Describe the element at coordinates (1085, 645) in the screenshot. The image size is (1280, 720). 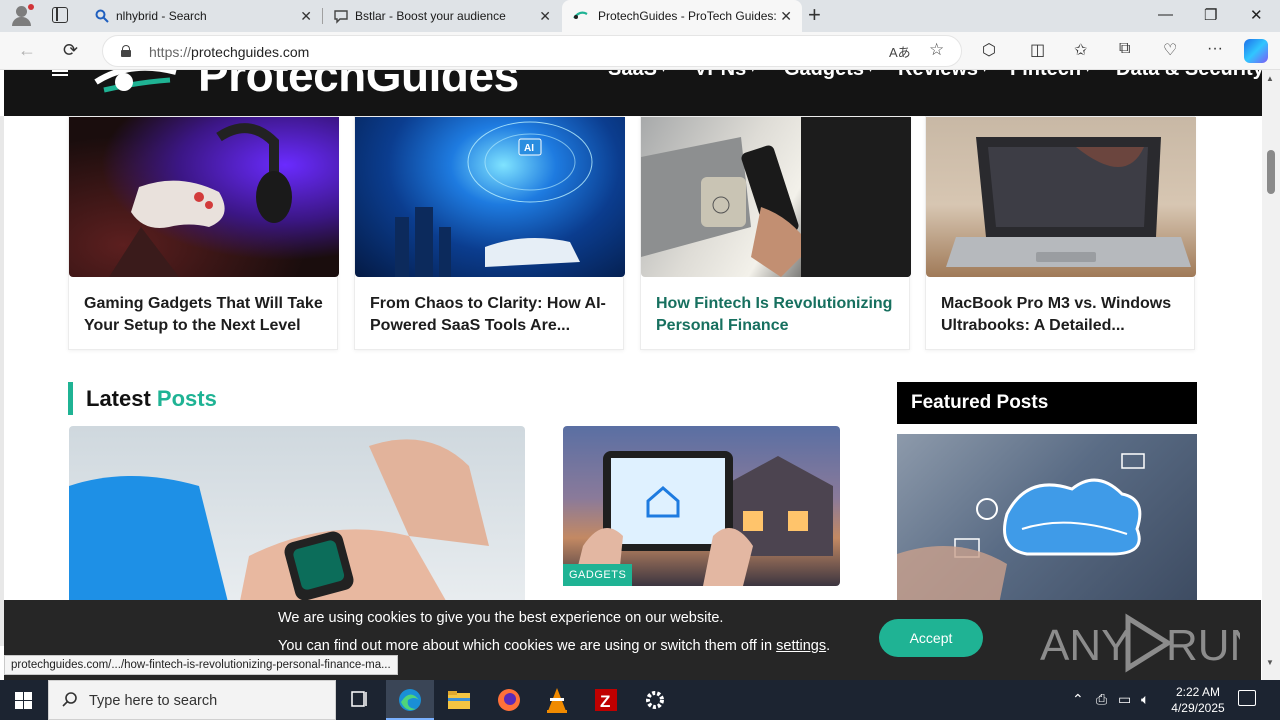
I see `svg-text: ANY` at that location.